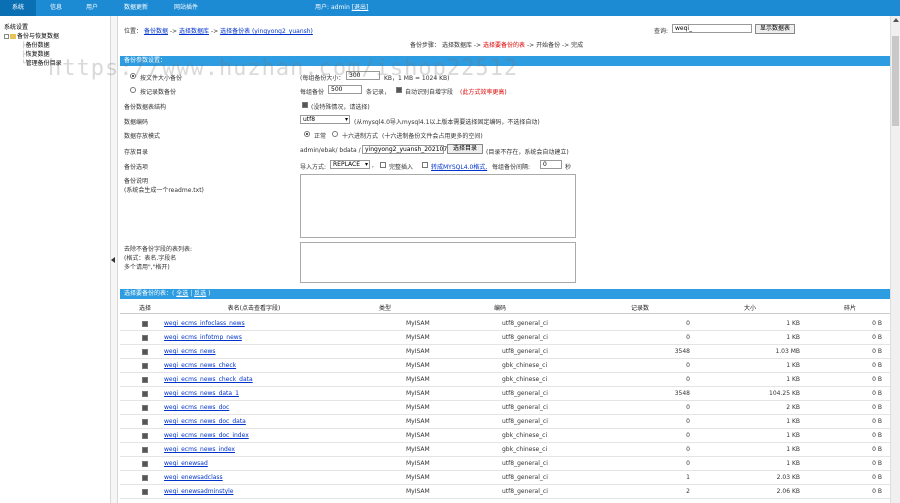  Describe the element at coordinates (404, 149) in the screenshot. I see `dir-input: yingyong2_yuansh_202107` at that location.